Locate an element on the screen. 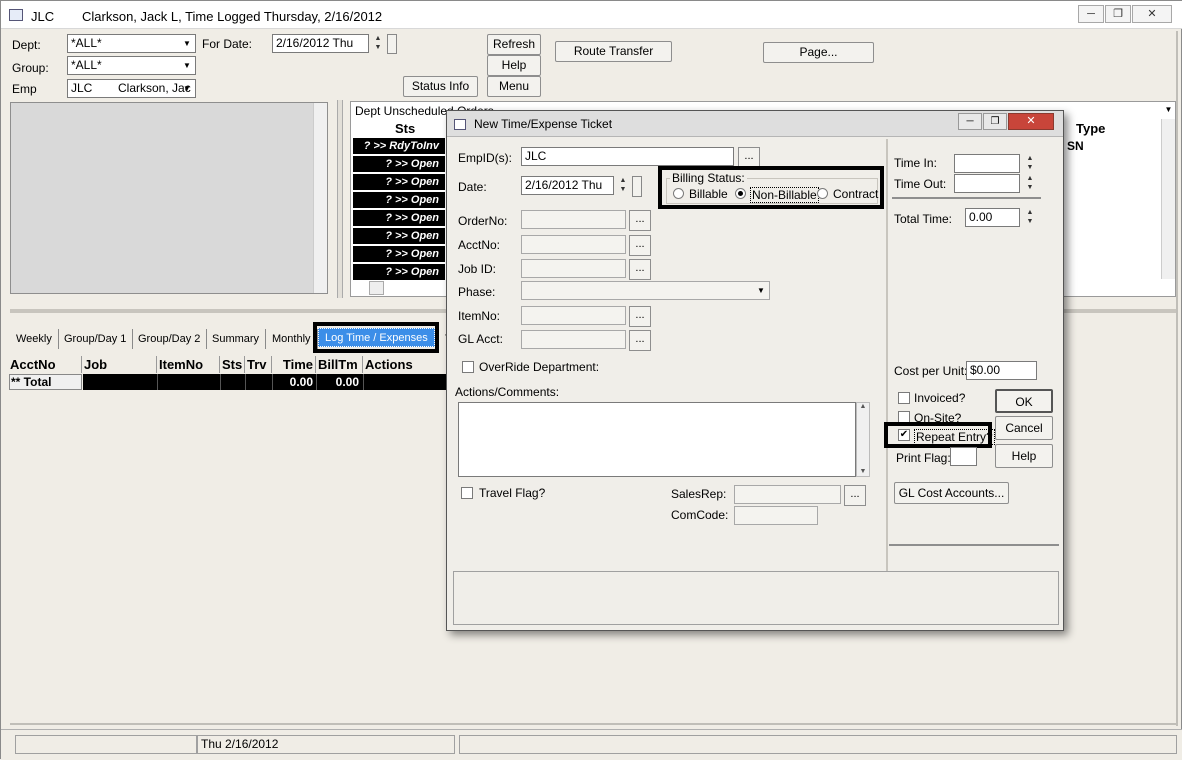 The image size is (1182, 760). date-picker-button is located at coordinates (637, 186).